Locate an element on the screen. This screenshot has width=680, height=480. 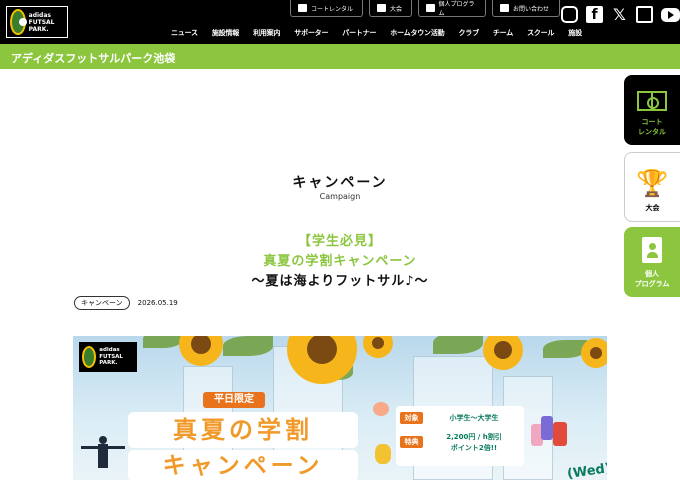
banner-info-box: 対象 小学生〜大学生 特典 2,200円 / h割引 ポイント2倍!! is located at coordinates (460, 436).